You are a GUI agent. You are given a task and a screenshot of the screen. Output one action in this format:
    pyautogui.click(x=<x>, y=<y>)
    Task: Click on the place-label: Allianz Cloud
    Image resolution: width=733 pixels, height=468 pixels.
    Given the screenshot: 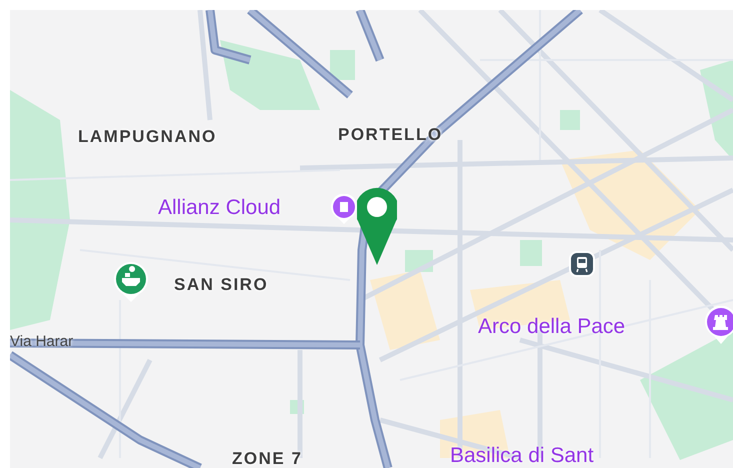 What is the action you would take?
    pyautogui.click(x=219, y=208)
    